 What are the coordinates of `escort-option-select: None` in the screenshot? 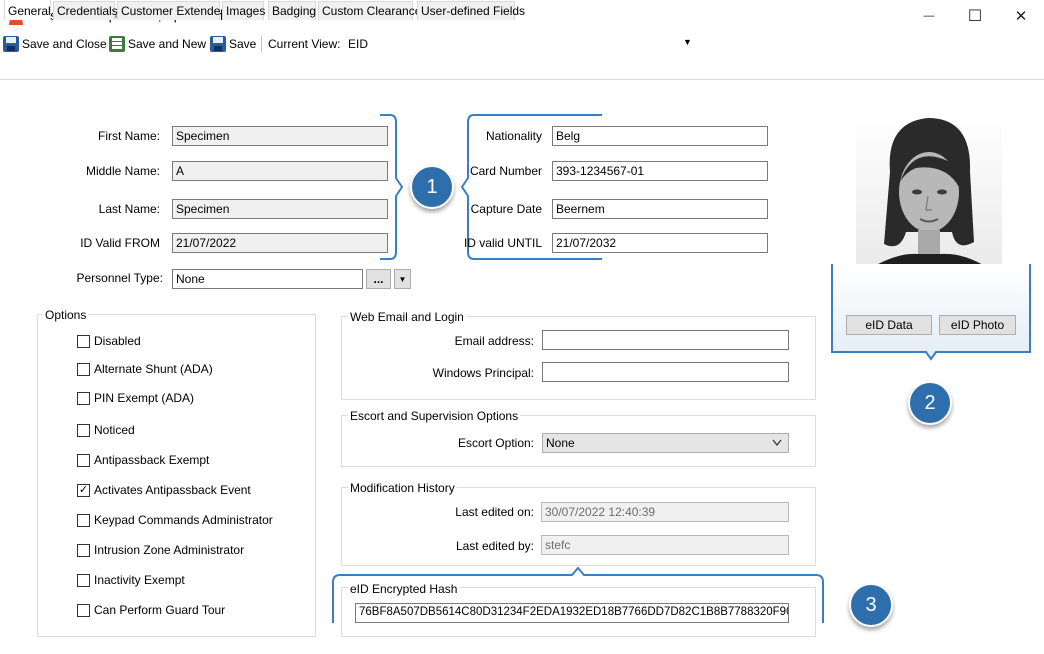 It's located at (665, 443).